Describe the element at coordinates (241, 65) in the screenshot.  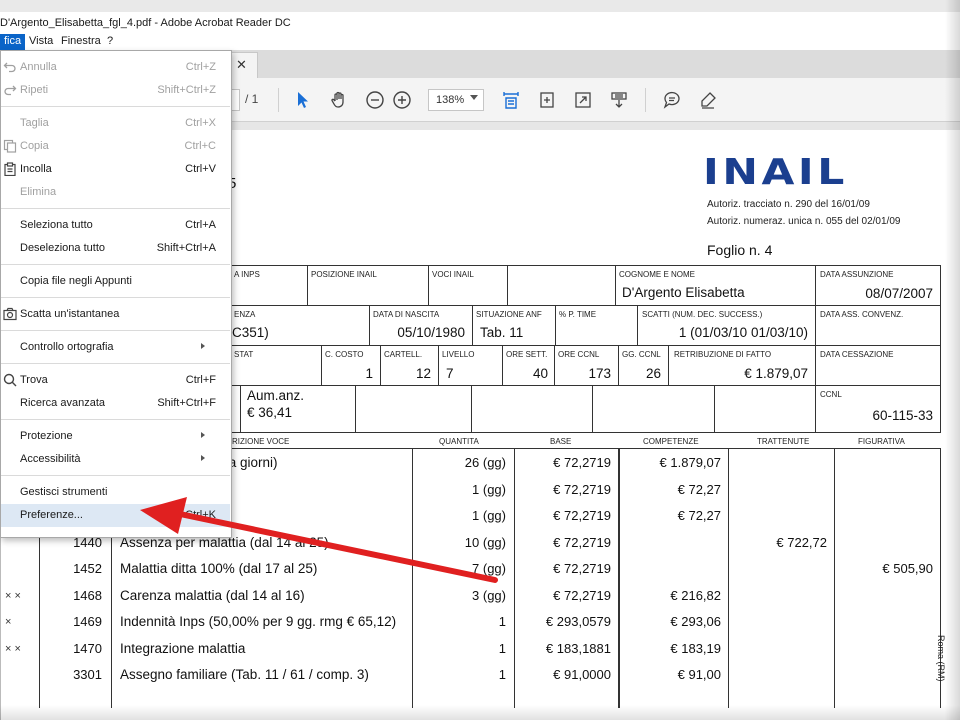
I see `tab-close-icon: ✕` at that location.